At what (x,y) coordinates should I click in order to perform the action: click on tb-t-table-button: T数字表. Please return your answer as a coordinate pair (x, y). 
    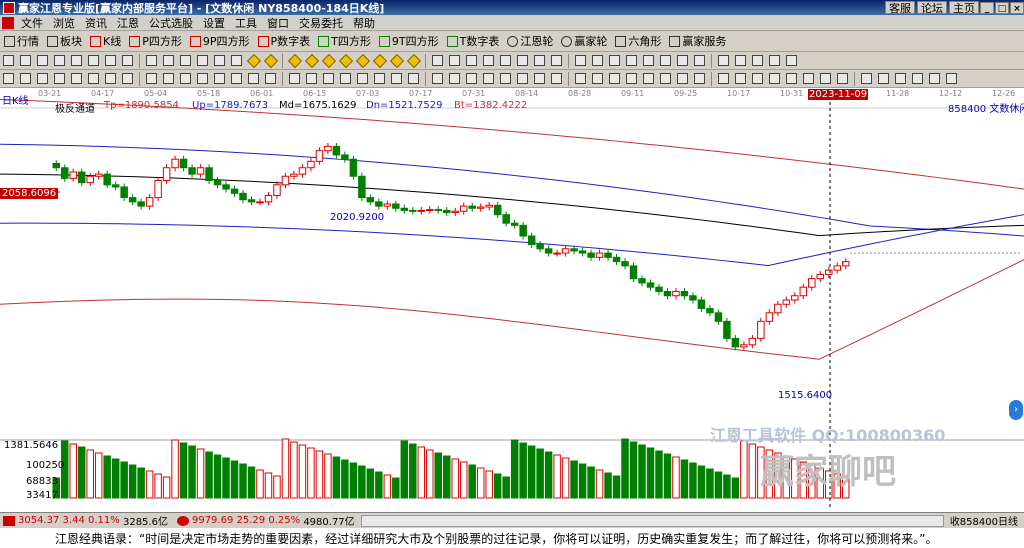
    Looking at the image, I should click on (473, 41).